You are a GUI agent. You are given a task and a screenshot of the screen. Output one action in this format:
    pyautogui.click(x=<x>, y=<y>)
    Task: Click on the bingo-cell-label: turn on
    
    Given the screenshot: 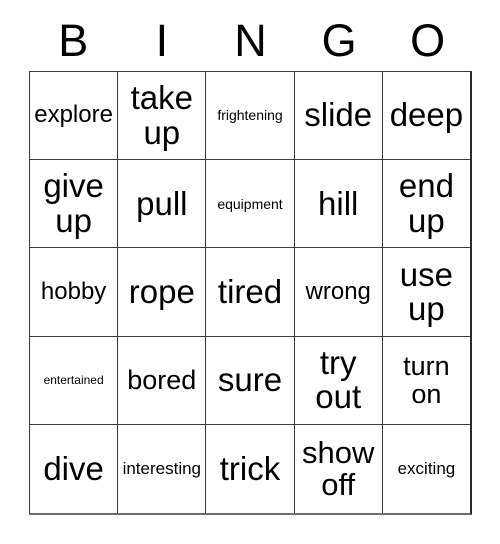 What is the action you would take?
    pyautogui.click(x=426, y=380)
    